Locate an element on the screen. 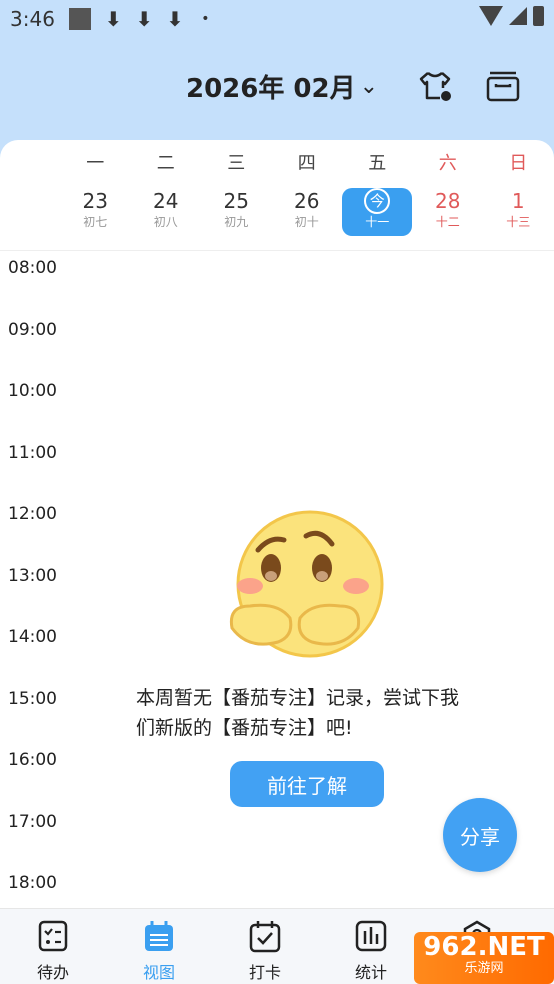 The image size is (554, 984). time-label: 08:00 is located at coordinates (32, 268).